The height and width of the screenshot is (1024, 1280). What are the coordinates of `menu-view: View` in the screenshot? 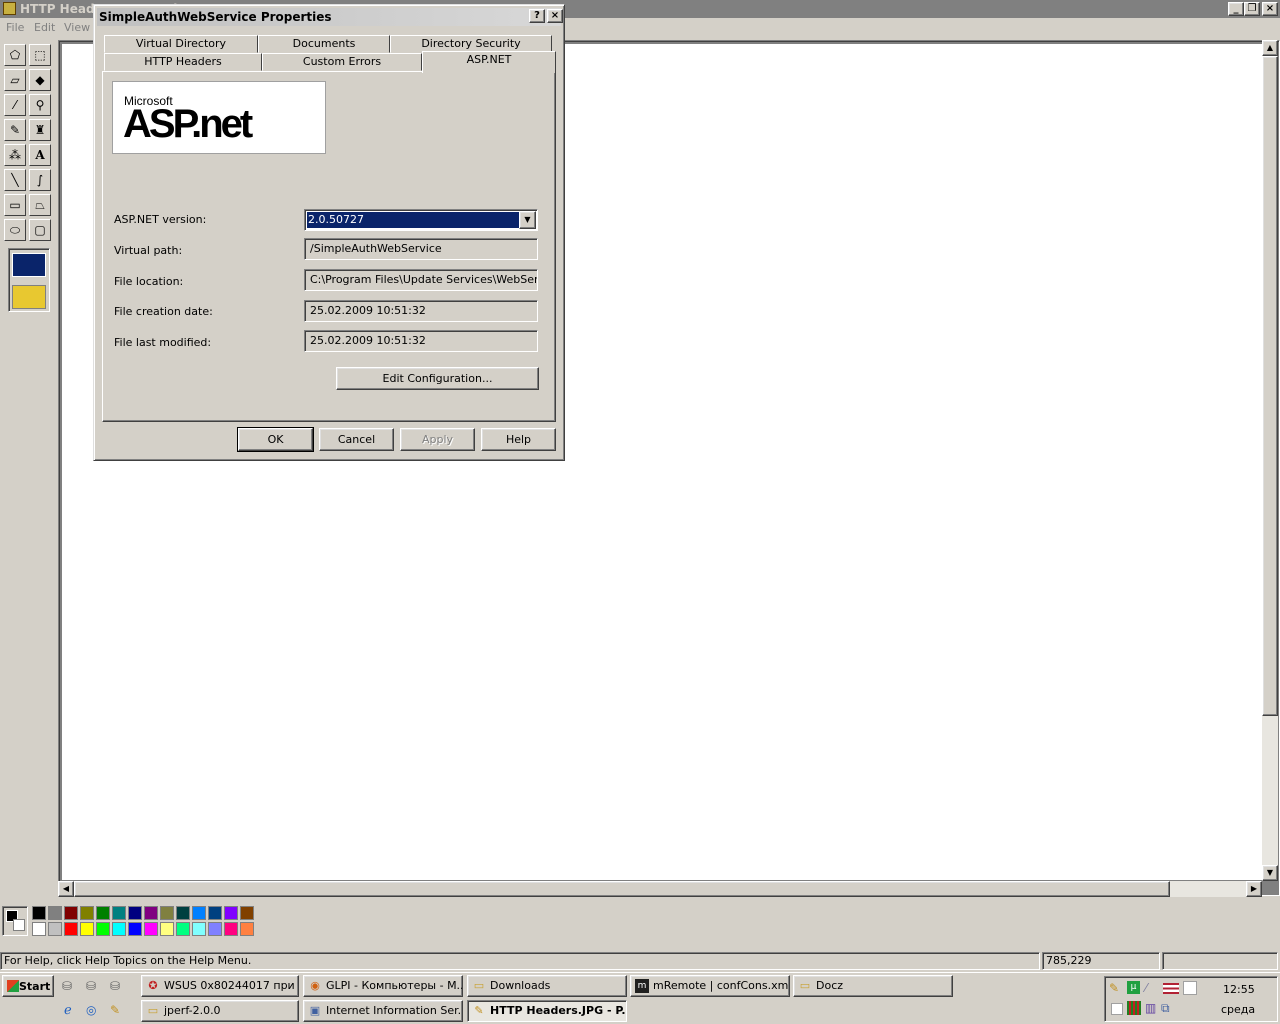 It's located at (77, 27).